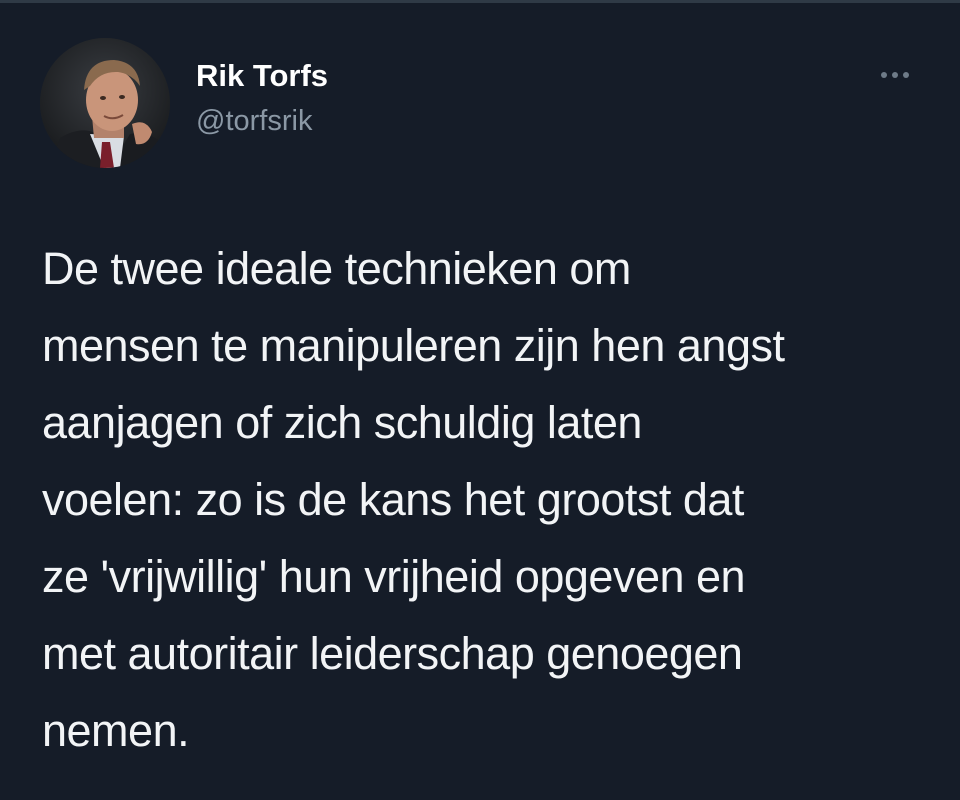 The image size is (960, 800). Describe the element at coordinates (884, 75) in the screenshot. I see `more-horizontal-icon` at that location.